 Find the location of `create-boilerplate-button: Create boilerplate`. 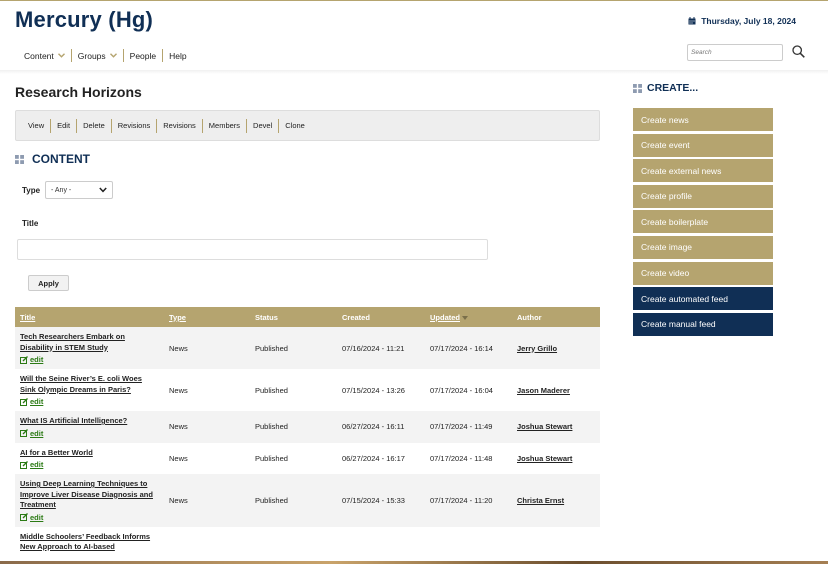

create-boilerplate-button: Create boilerplate is located at coordinates (703, 222).